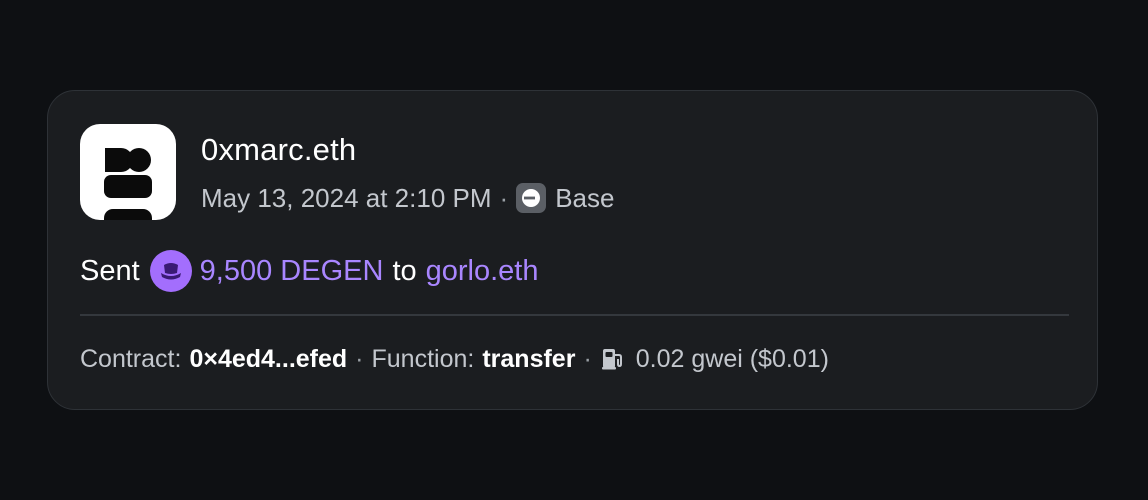  What do you see at coordinates (128, 184) in the screenshot?
I see `avatar-logo-icon` at bounding box center [128, 184].